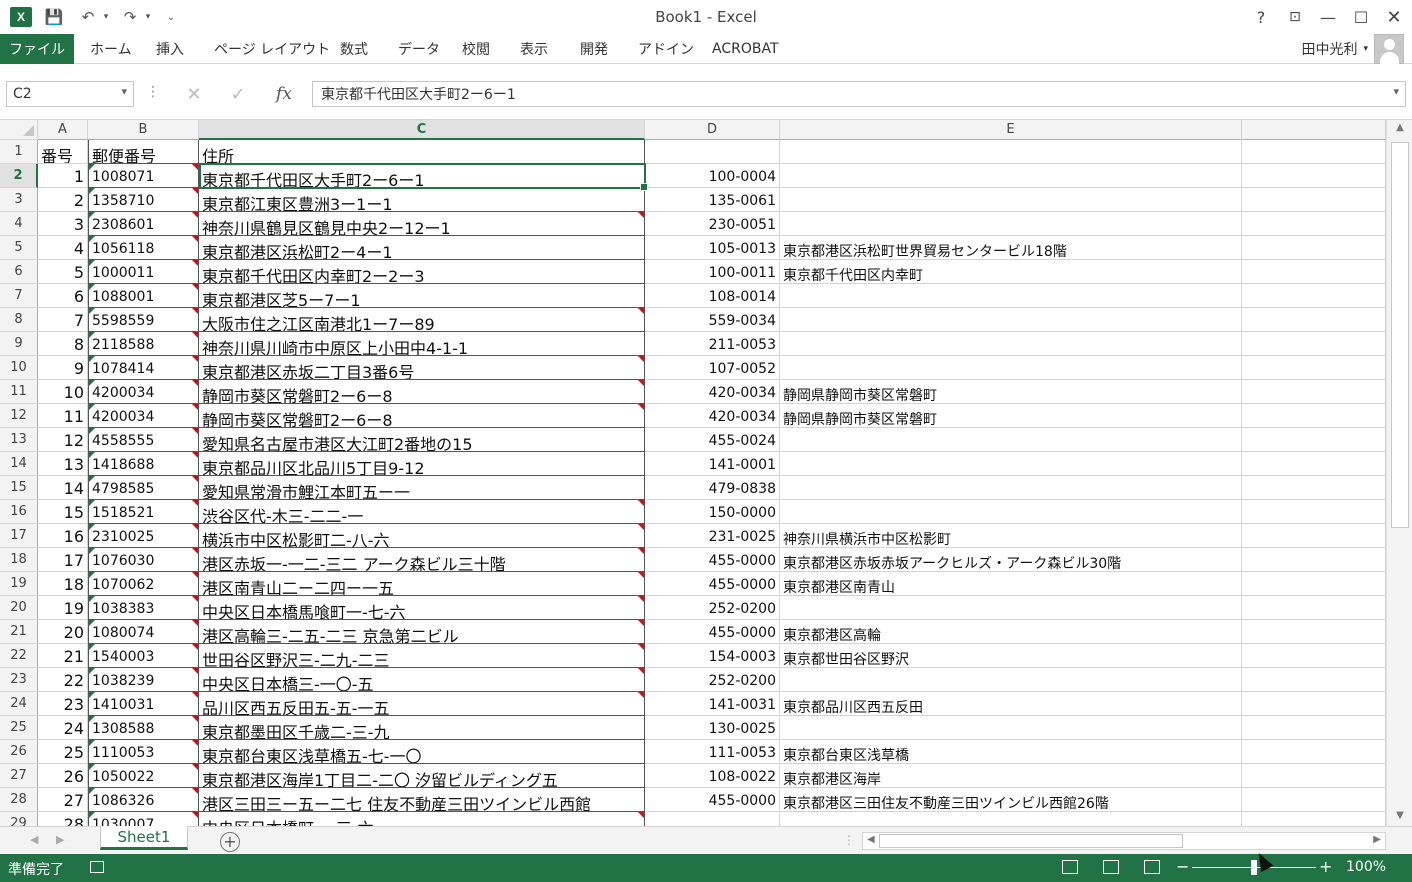 The image size is (1412, 882). I want to click on undo-icon: ↶, so click(88, 17).